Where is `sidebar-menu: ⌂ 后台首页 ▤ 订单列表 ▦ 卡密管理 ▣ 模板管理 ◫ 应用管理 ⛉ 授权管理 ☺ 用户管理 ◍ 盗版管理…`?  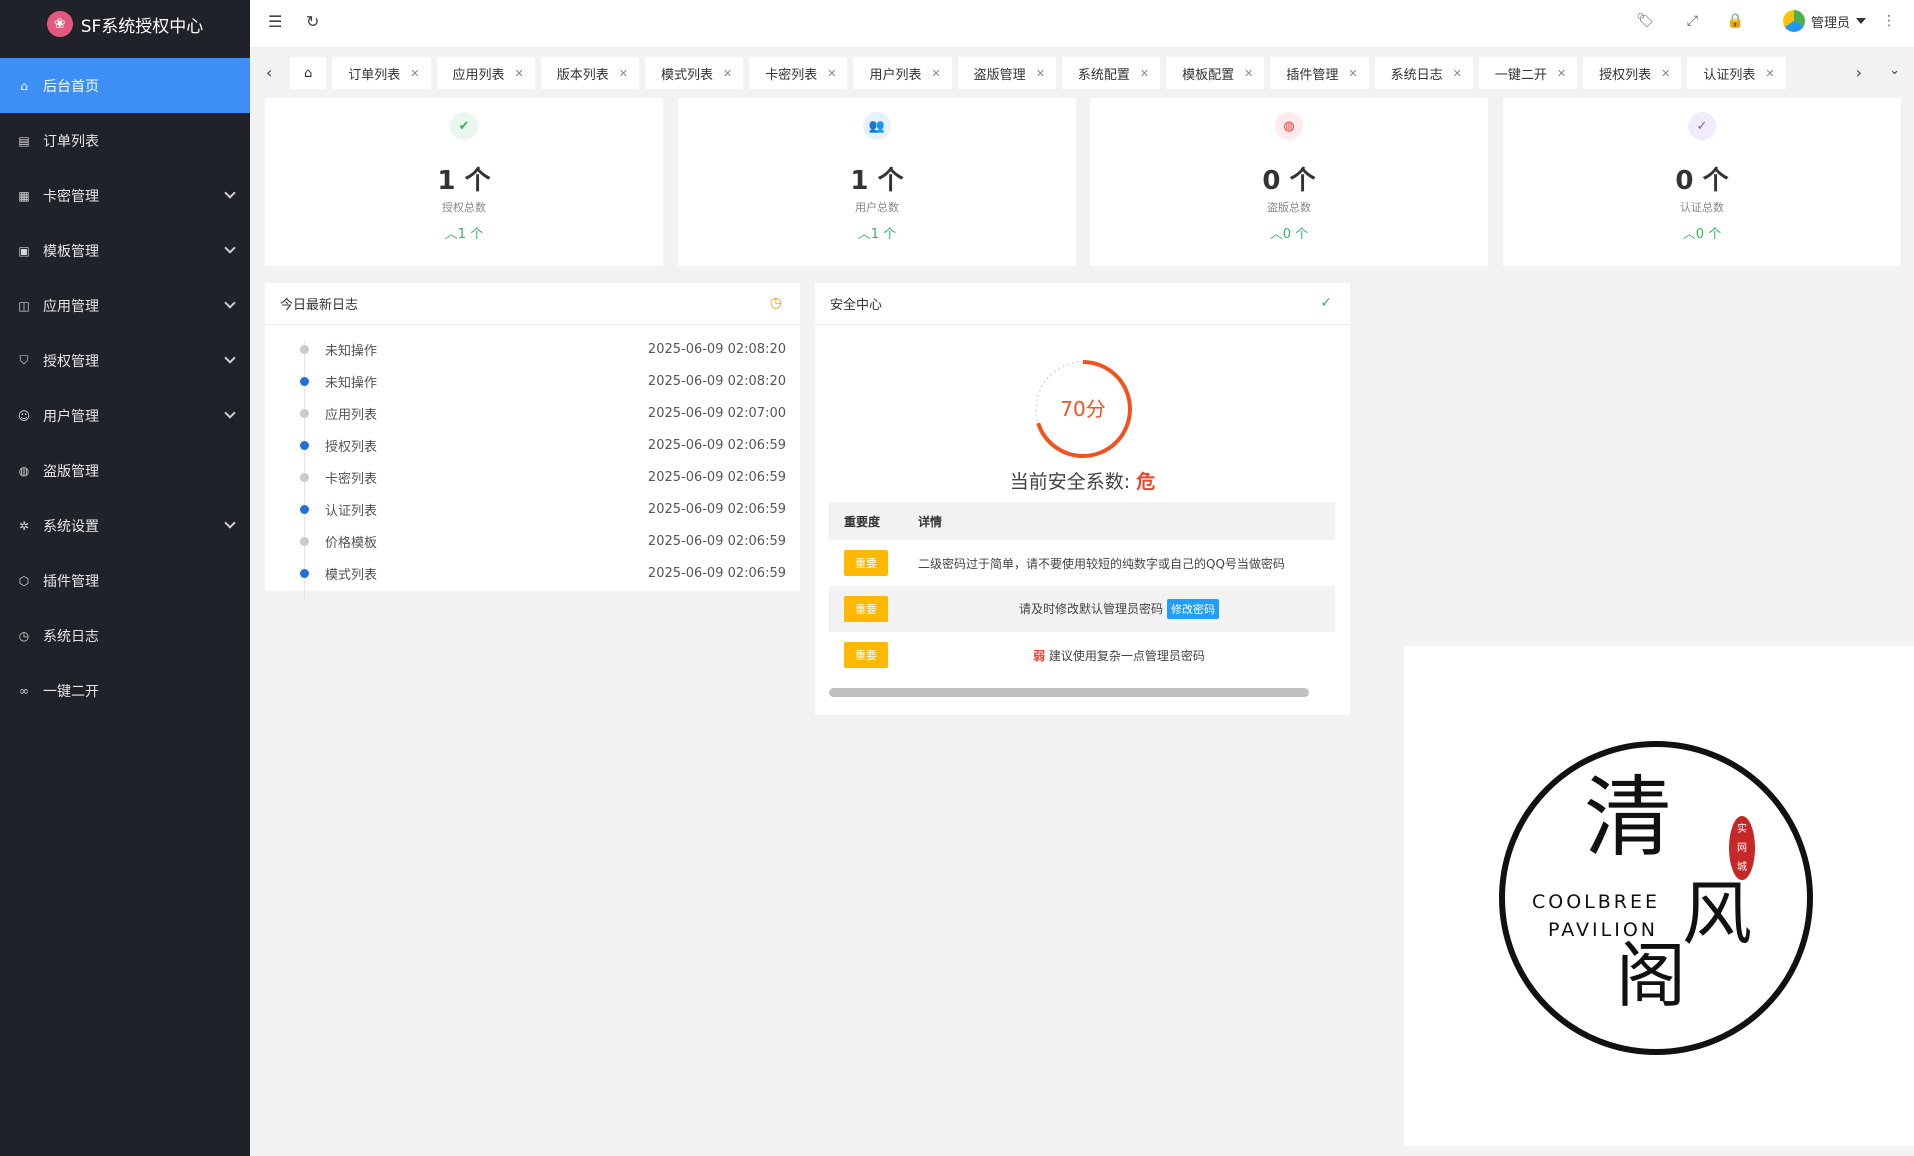
sidebar-menu: ⌂ 后台首页 ▤ 订单列表 ▦ 卡密管理 ▣ 模板管理 ◫ 应用管理 ⛉ 授权管理 ☺ 用户管理 ◍ 盗版管理… is located at coordinates (125, 388).